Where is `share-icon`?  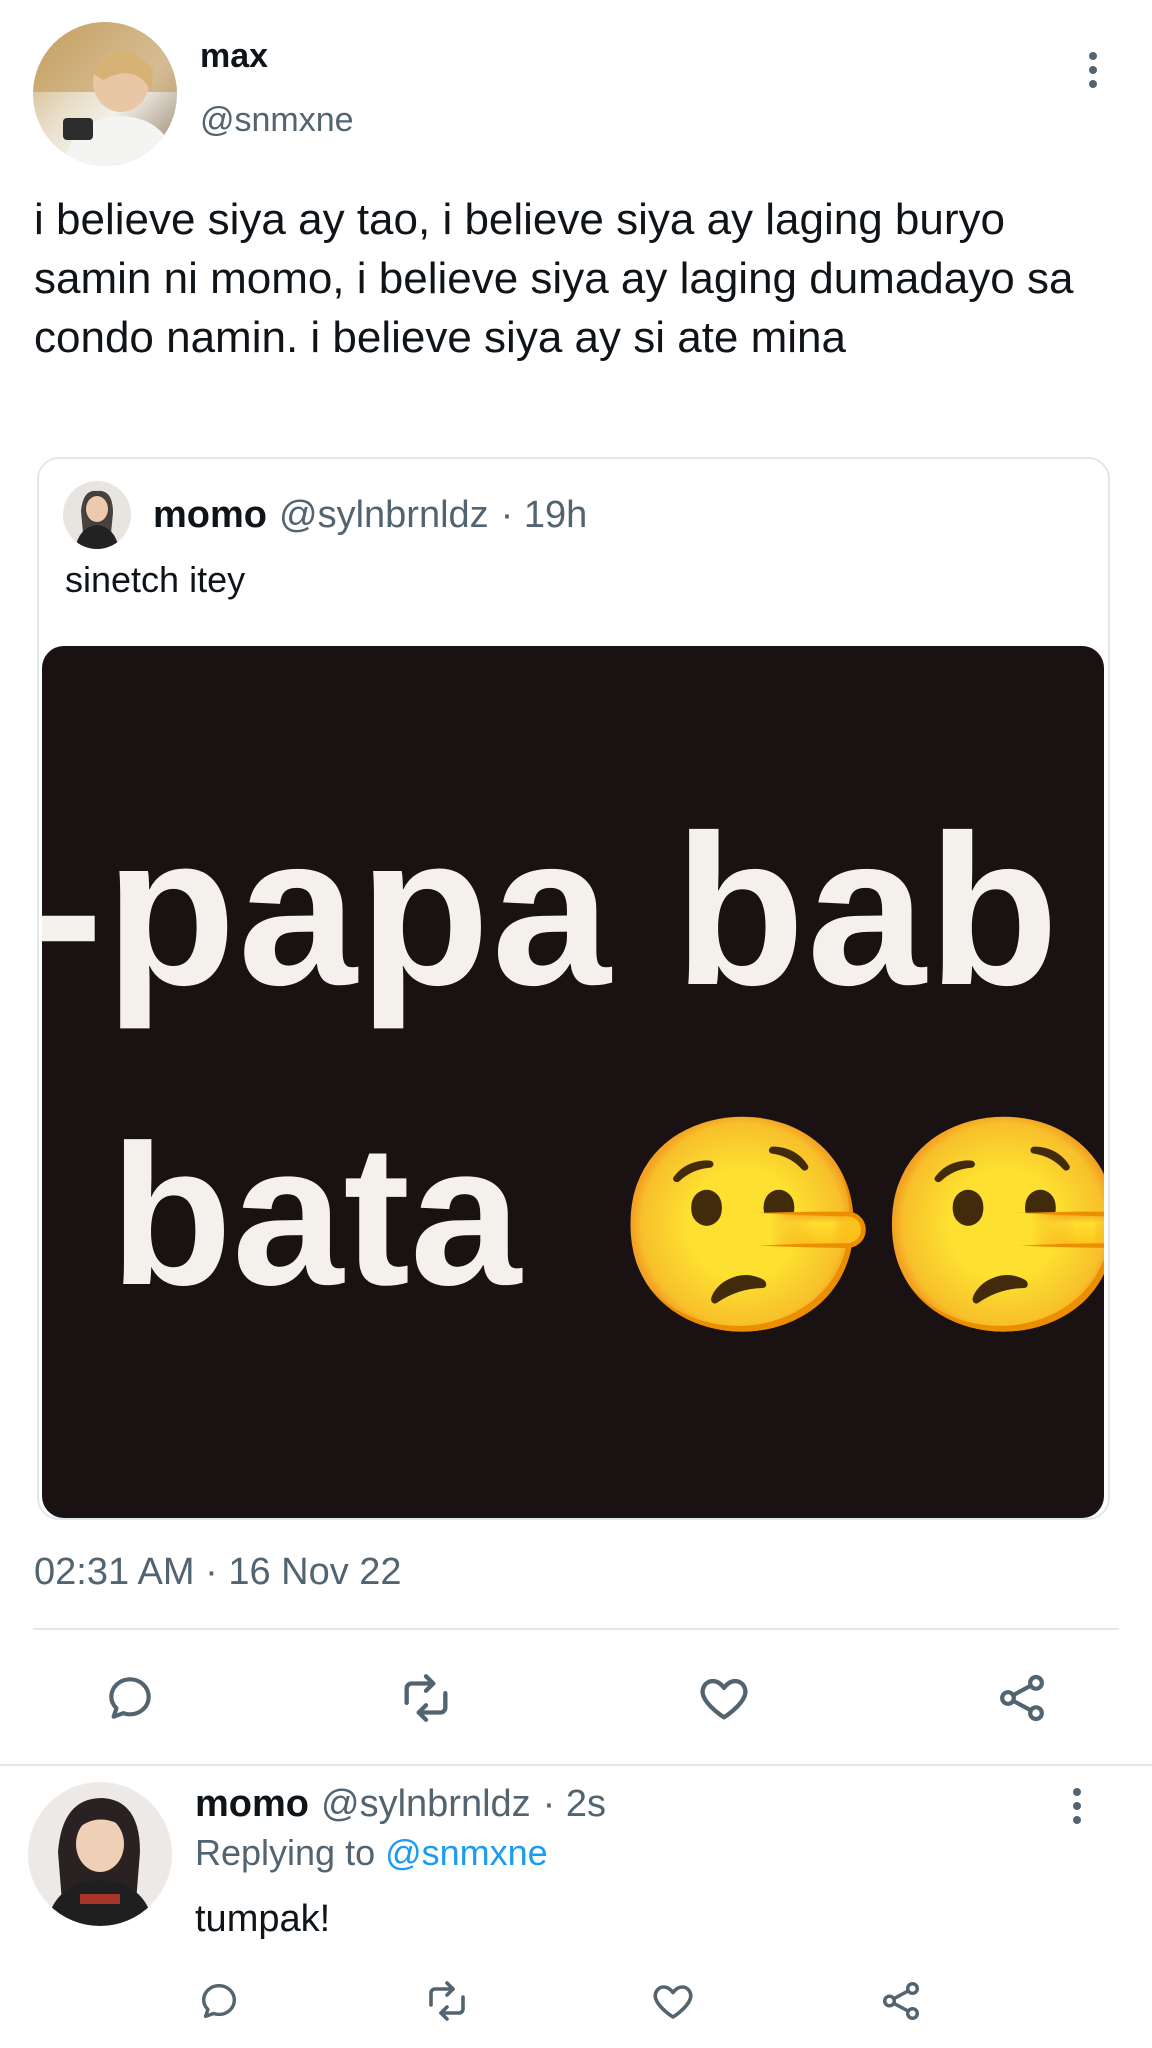
share-icon is located at coordinates (1022, 1698).